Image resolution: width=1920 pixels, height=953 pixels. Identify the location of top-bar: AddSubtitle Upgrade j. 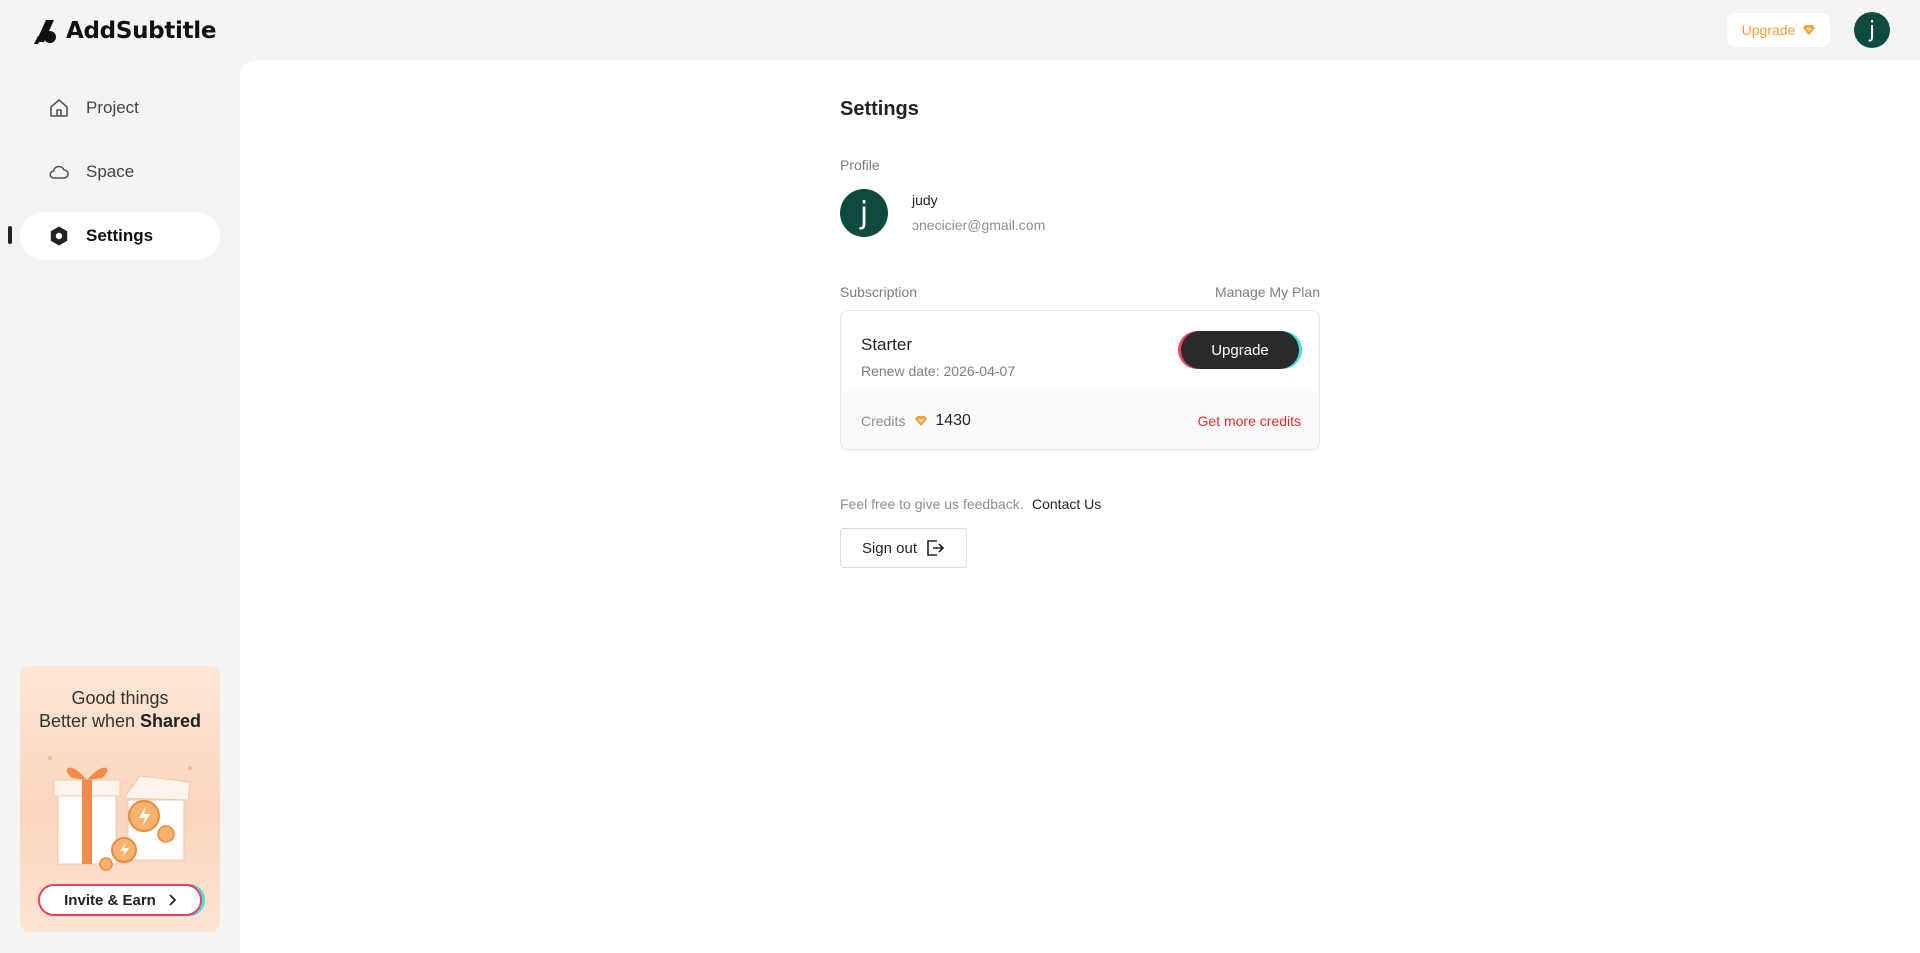
(960, 30).